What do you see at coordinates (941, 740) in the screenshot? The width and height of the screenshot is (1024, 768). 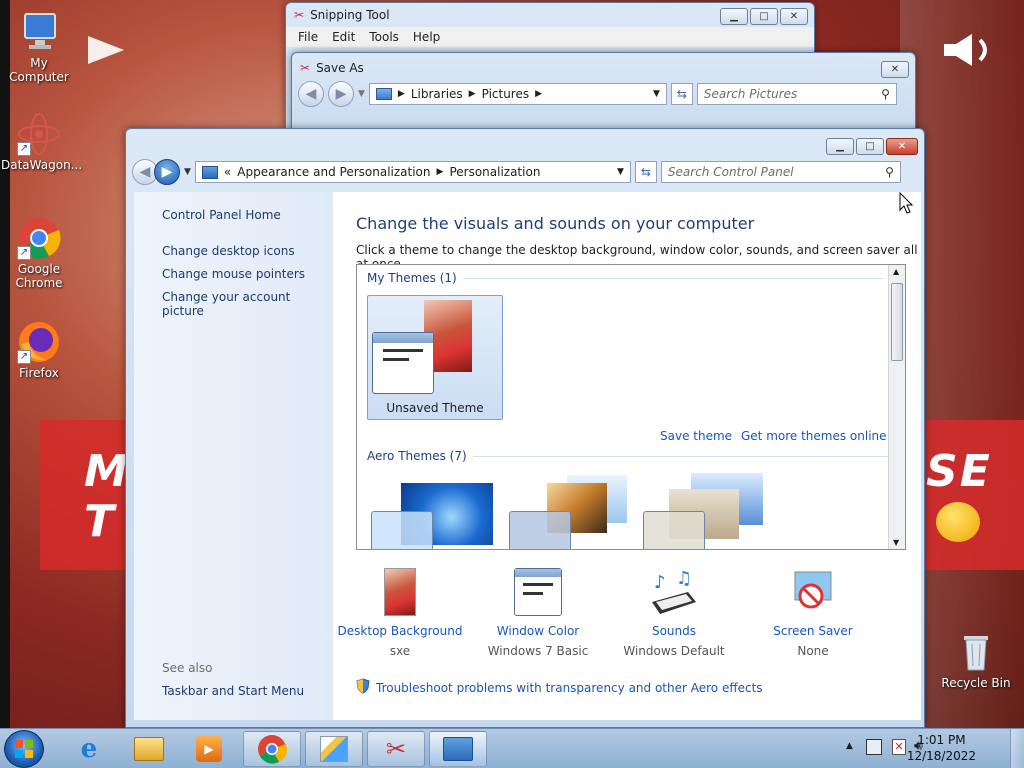 I see `clock-time: 1:01 PM` at bounding box center [941, 740].